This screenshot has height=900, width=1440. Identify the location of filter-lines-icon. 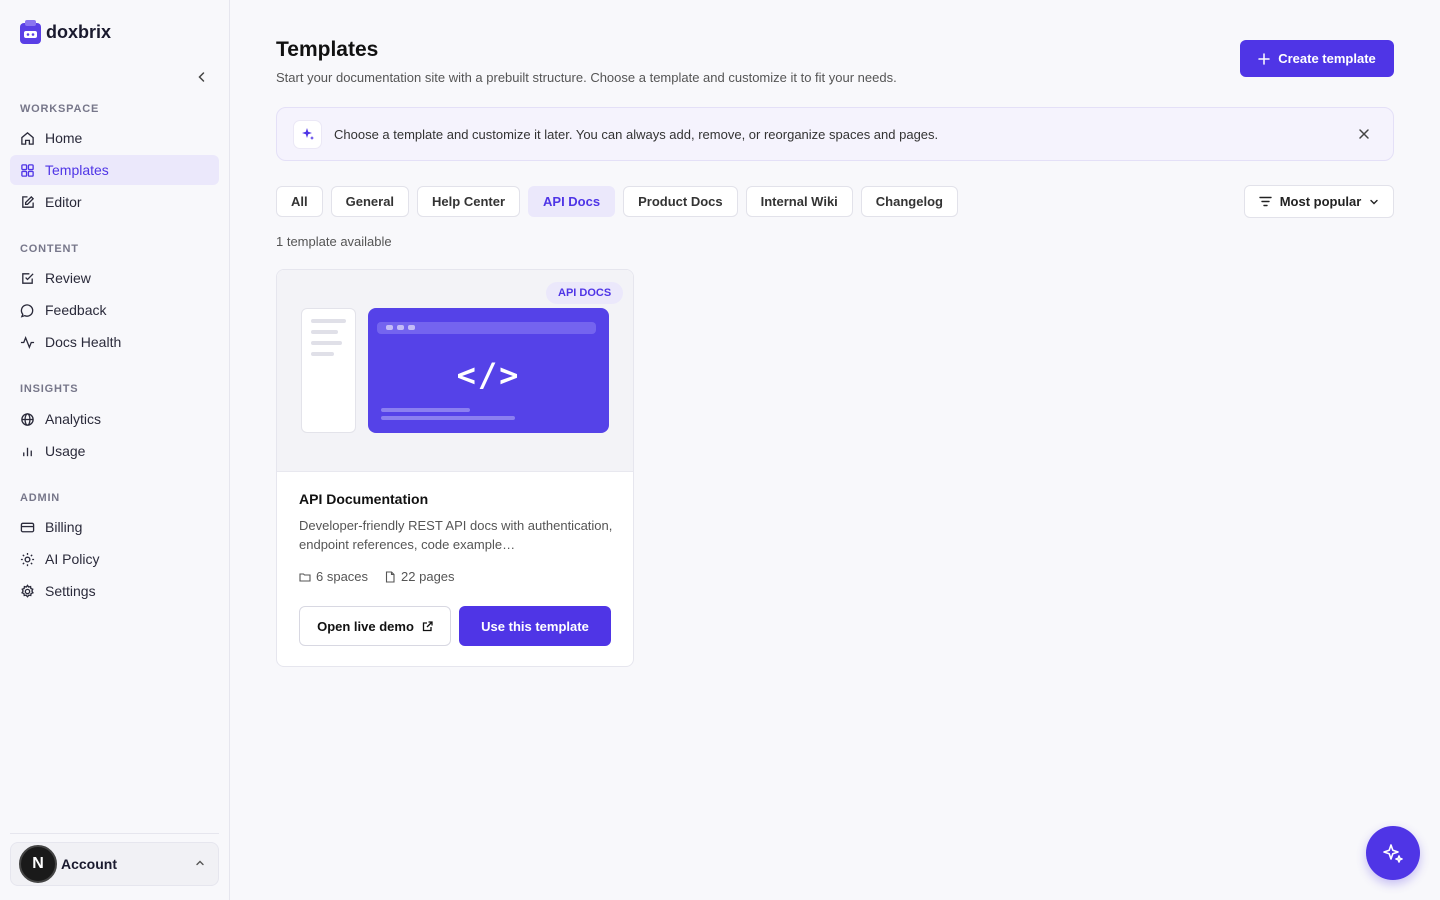
(1265, 201).